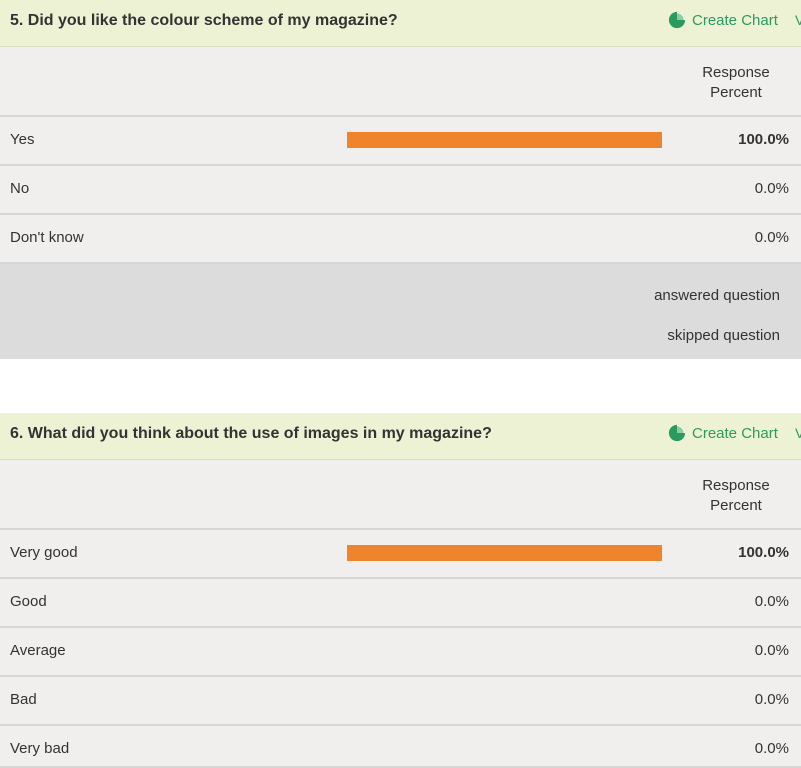 The height and width of the screenshot is (768, 801). I want to click on answer-row: Yes 100.0%, so click(400, 141).